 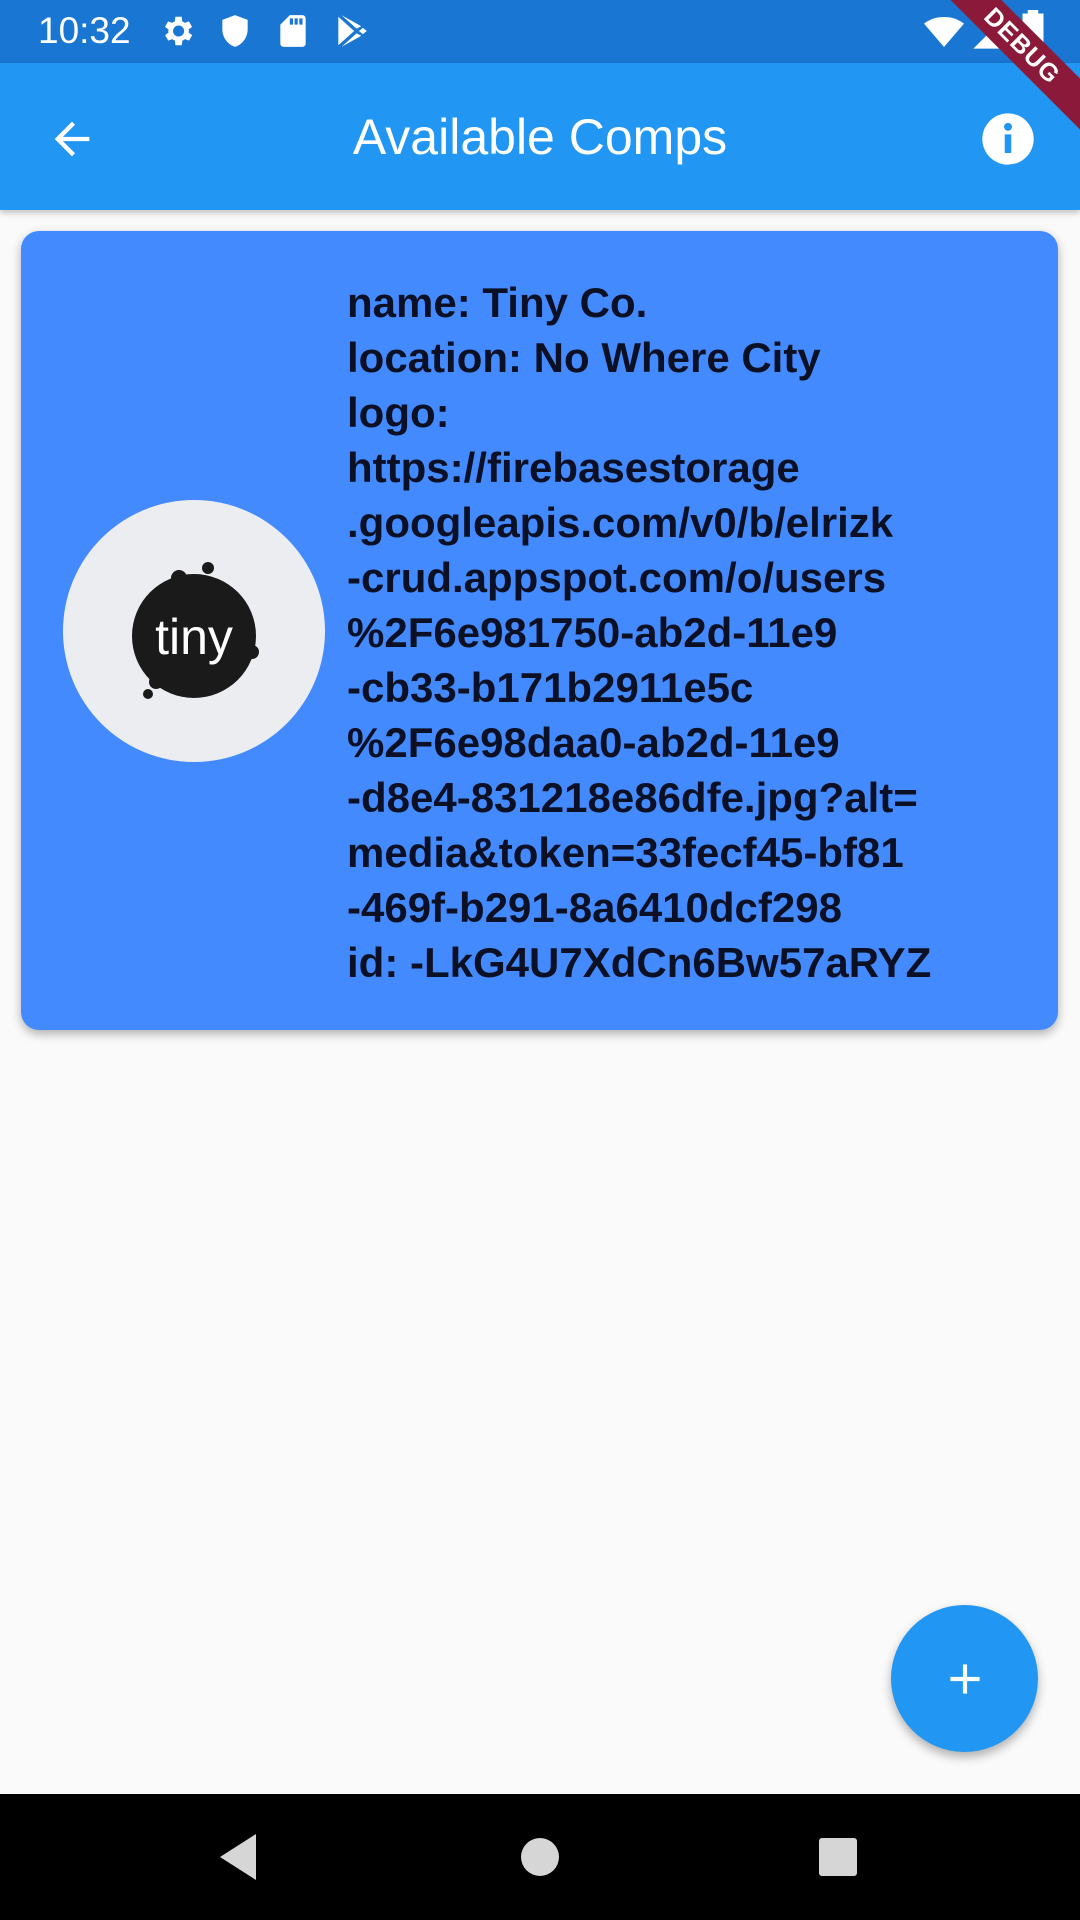 What do you see at coordinates (235, 31) in the screenshot?
I see `shield-icon` at bounding box center [235, 31].